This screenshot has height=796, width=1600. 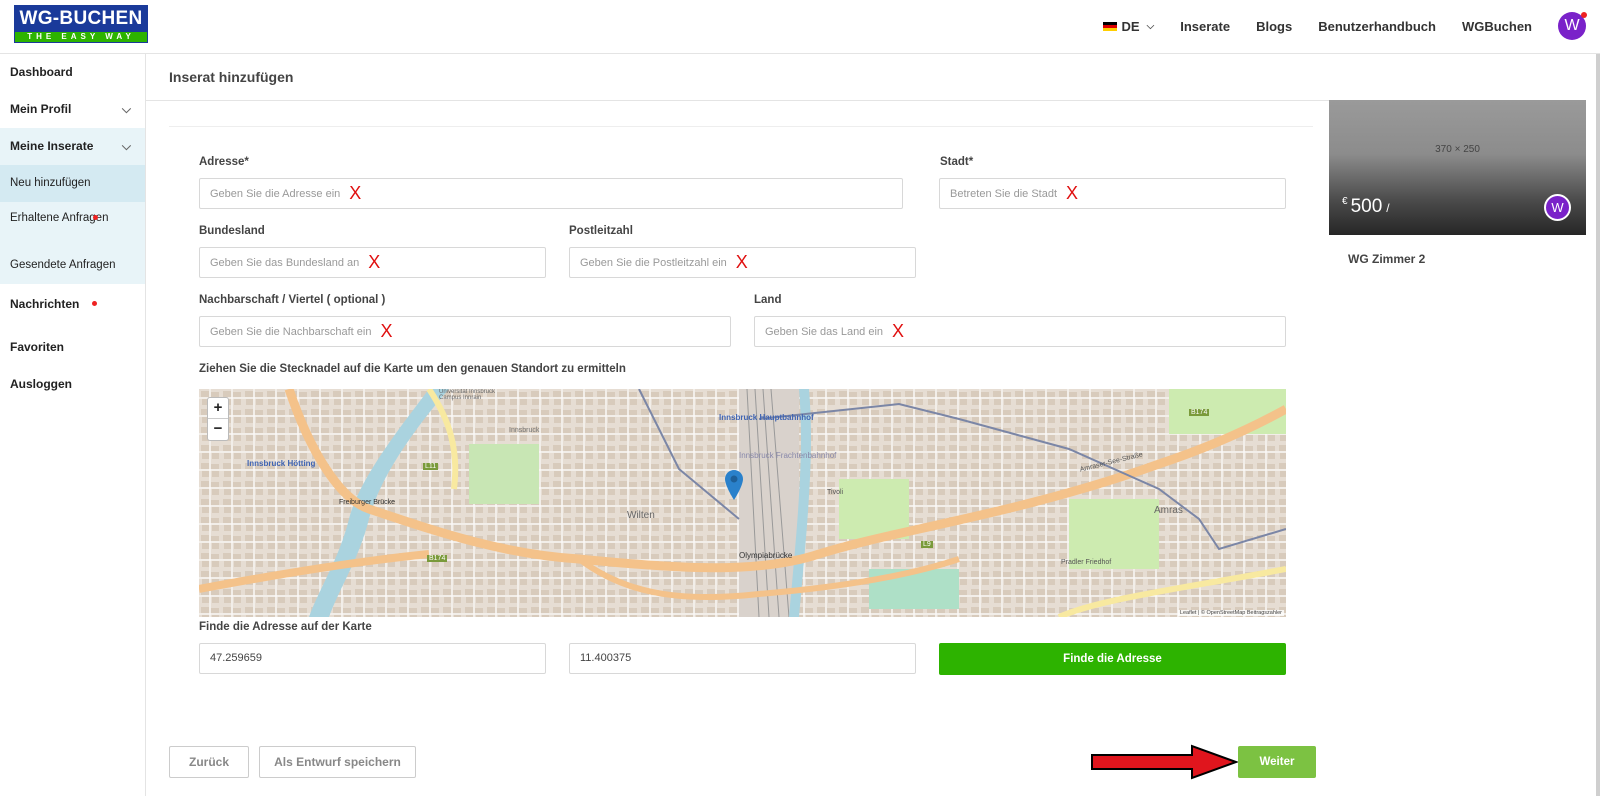 I want to click on sidebar-item-listings: Meine Inserate ⌵, so click(x=72, y=146).